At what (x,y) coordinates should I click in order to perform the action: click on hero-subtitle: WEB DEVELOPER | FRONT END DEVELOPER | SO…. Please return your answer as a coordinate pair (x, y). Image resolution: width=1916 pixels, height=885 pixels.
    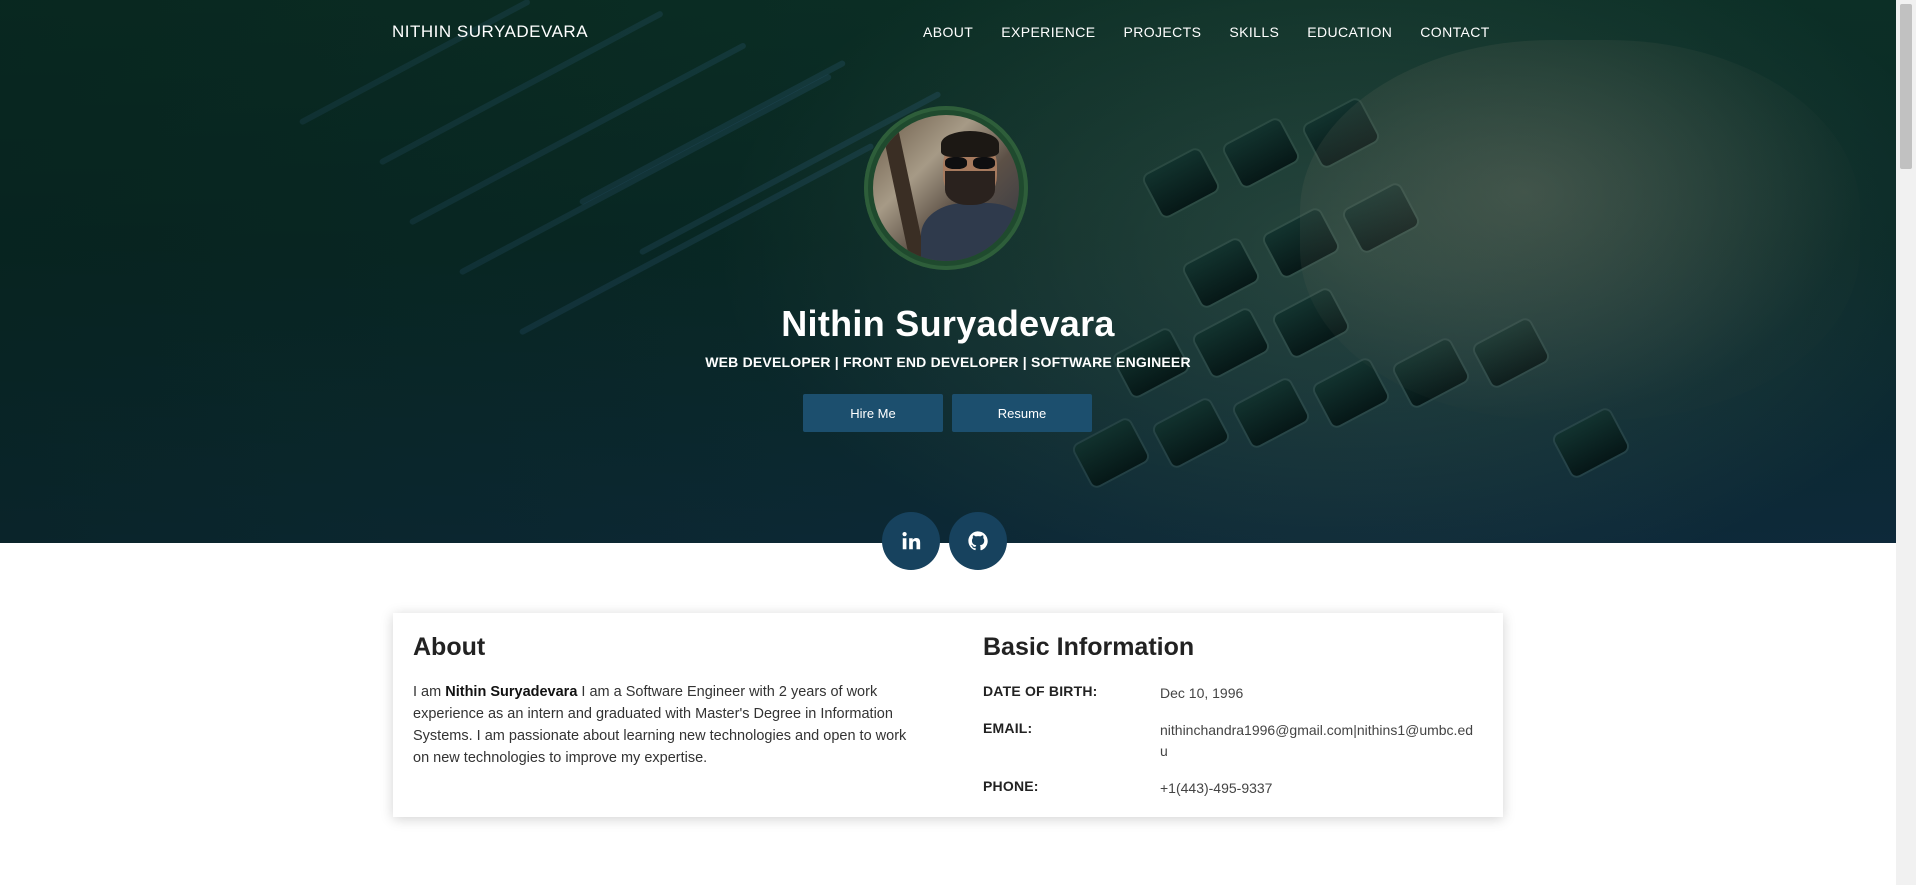
    Looking at the image, I should click on (948, 362).